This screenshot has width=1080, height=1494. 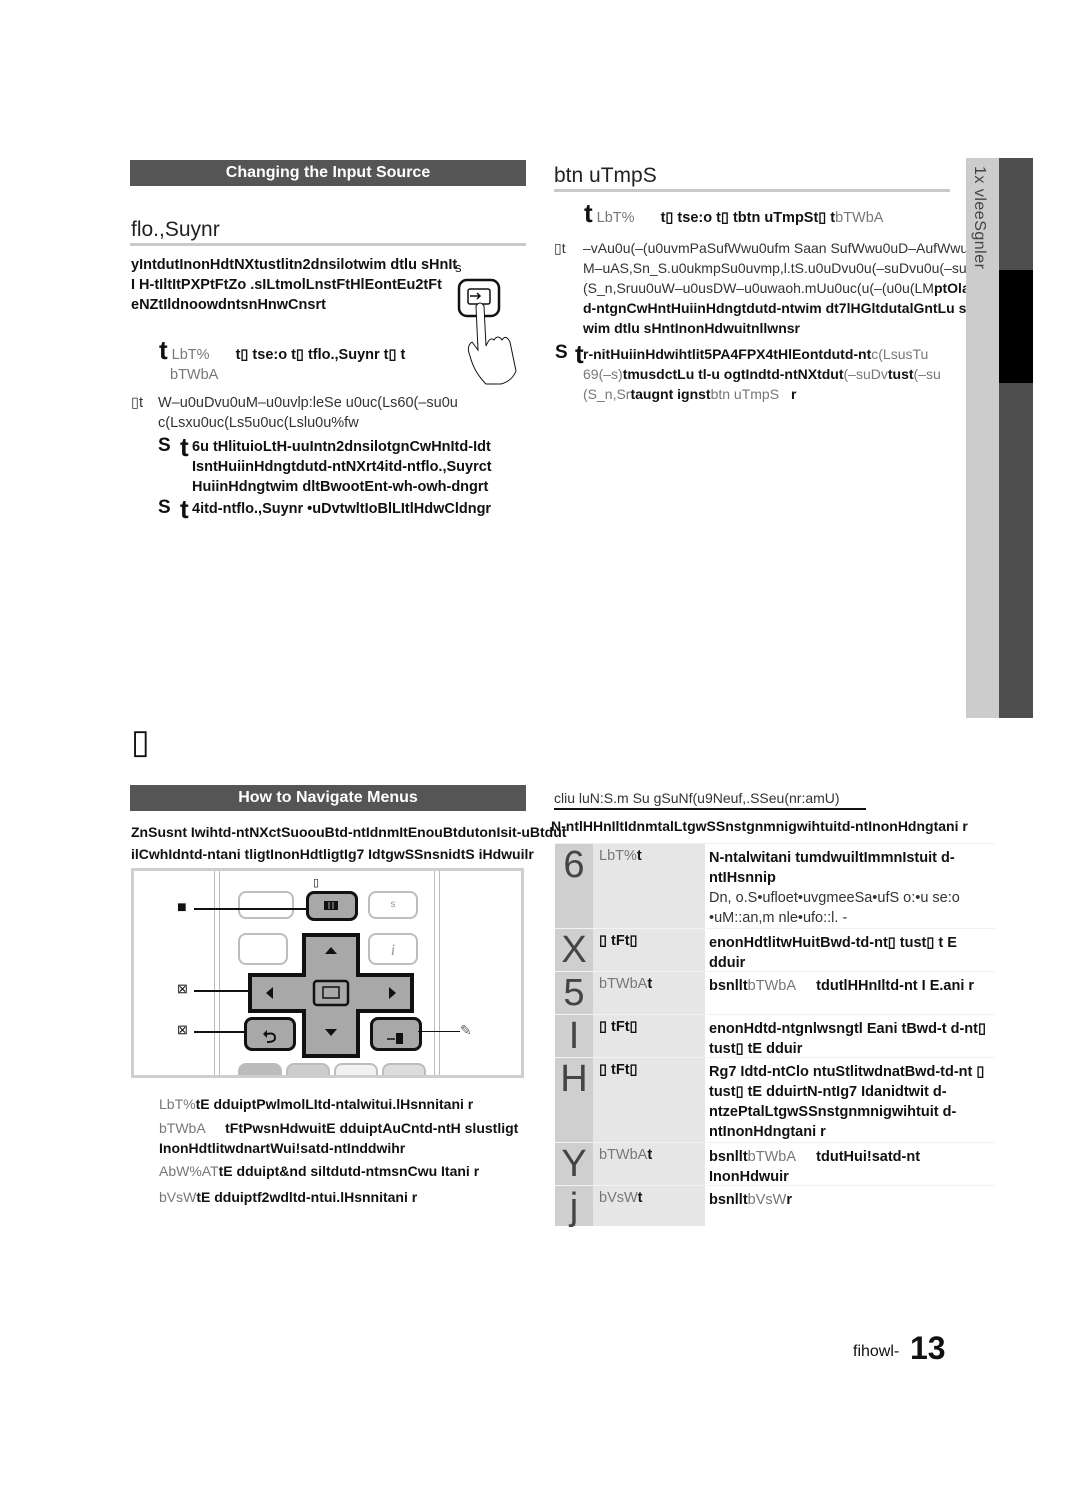 I want to click on exit-button, so click(x=396, y=1034).